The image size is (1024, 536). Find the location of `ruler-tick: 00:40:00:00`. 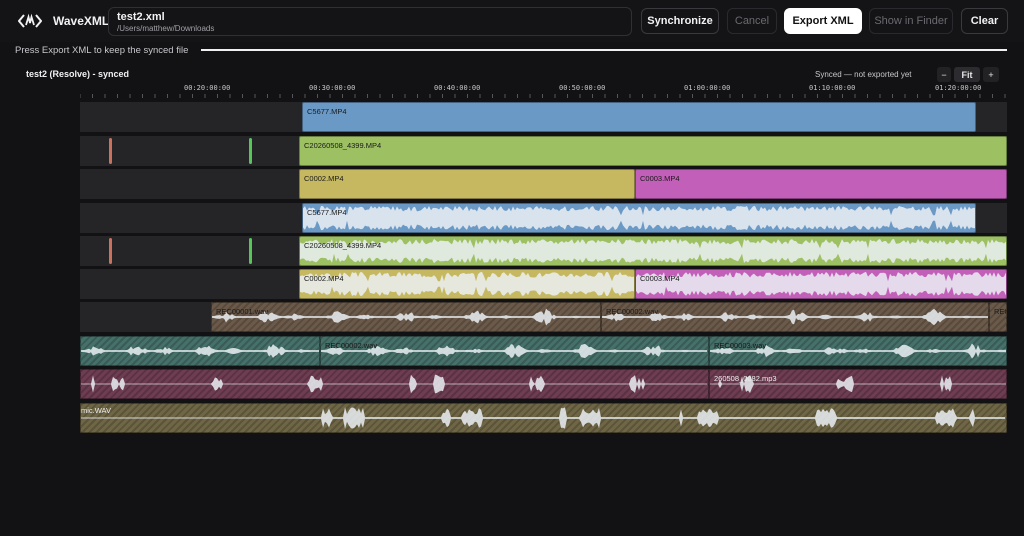

ruler-tick: 00:40:00:00 is located at coordinates (457, 88).